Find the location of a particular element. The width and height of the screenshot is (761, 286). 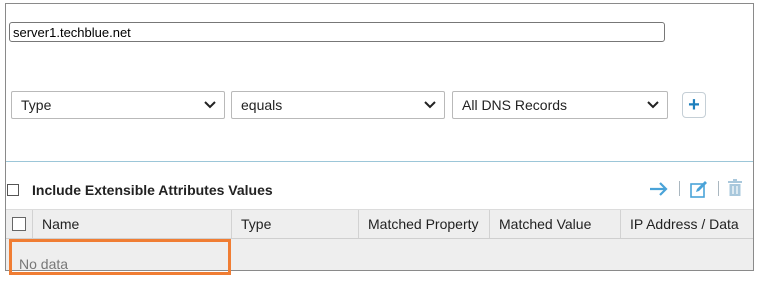

record-type-select: All DNS Records is located at coordinates (560, 105).